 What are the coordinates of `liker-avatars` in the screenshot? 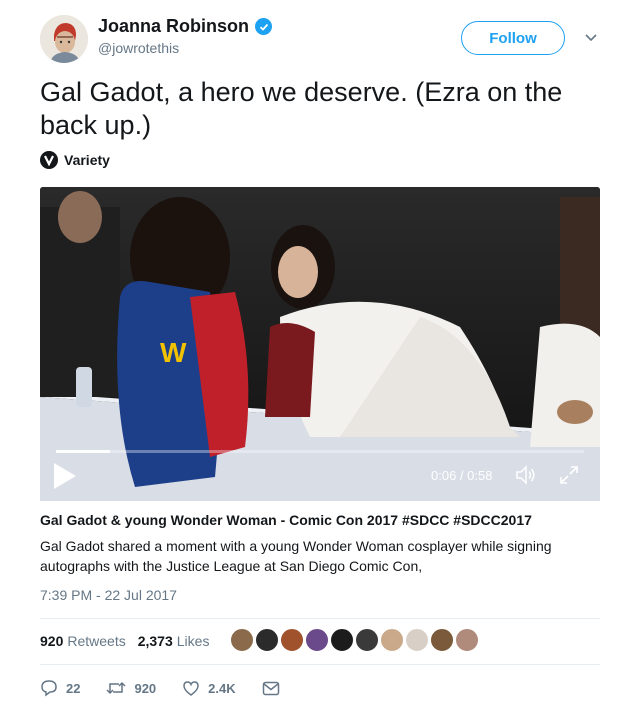 It's located at (355, 640).